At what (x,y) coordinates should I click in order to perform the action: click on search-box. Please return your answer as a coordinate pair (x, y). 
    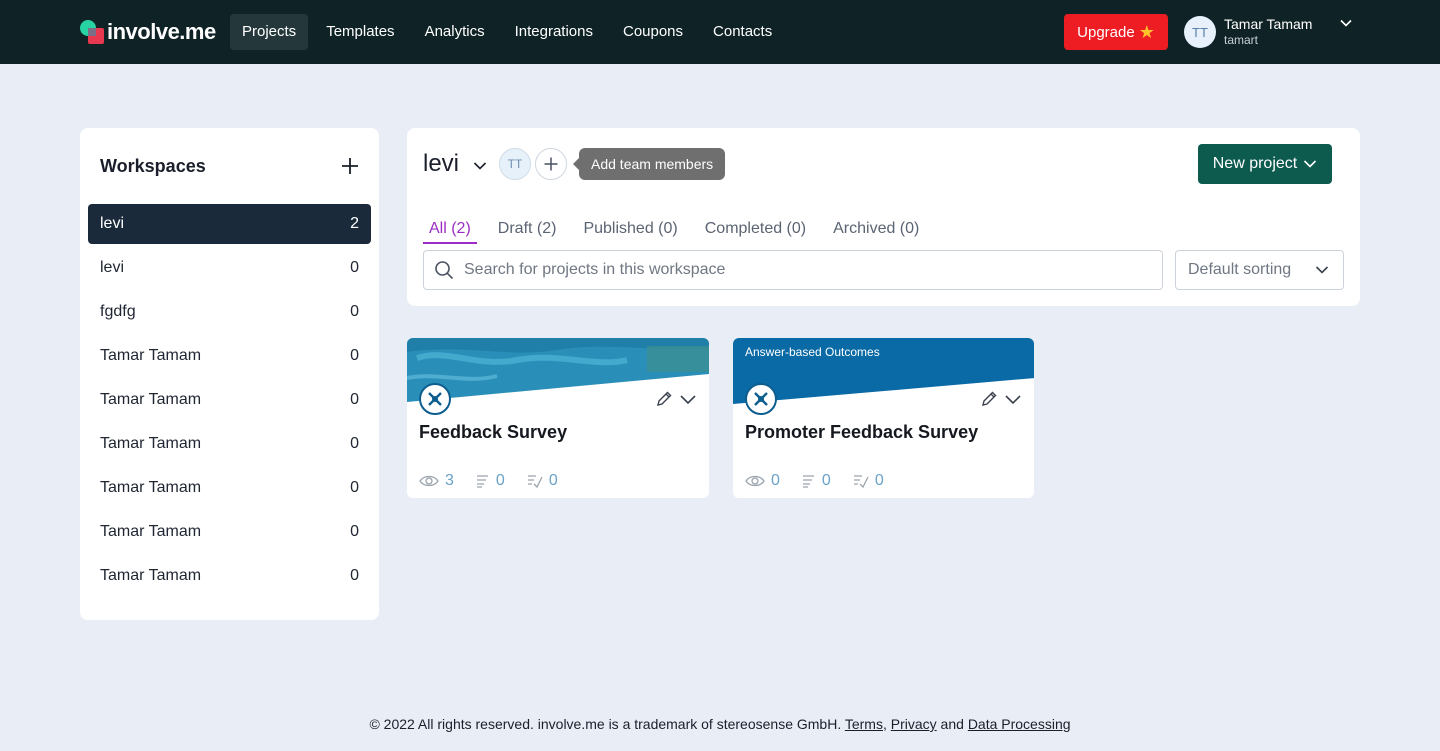
    Looking at the image, I should click on (793, 270).